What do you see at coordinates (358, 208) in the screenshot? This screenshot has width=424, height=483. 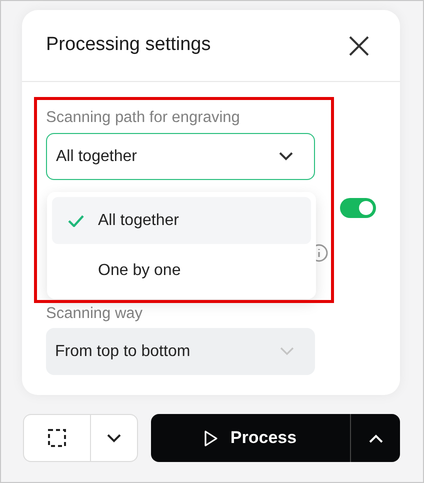 I see `toggle-switch` at bounding box center [358, 208].